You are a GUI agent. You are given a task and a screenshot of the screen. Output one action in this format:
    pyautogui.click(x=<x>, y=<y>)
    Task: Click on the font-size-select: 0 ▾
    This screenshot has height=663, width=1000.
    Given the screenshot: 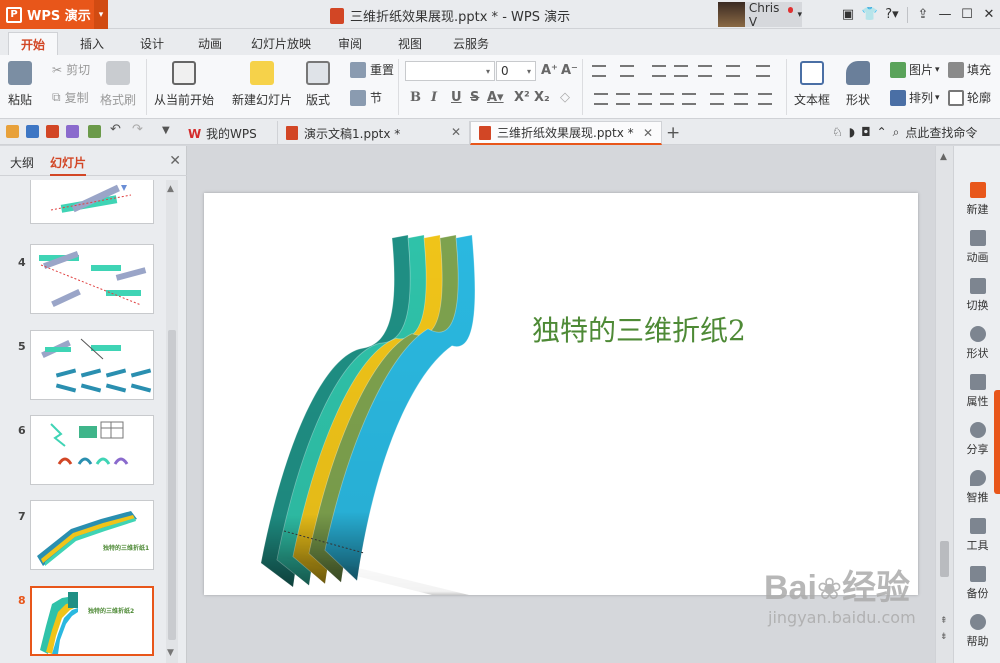 What is the action you would take?
    pyautogui.click(x=516, y=71)
    